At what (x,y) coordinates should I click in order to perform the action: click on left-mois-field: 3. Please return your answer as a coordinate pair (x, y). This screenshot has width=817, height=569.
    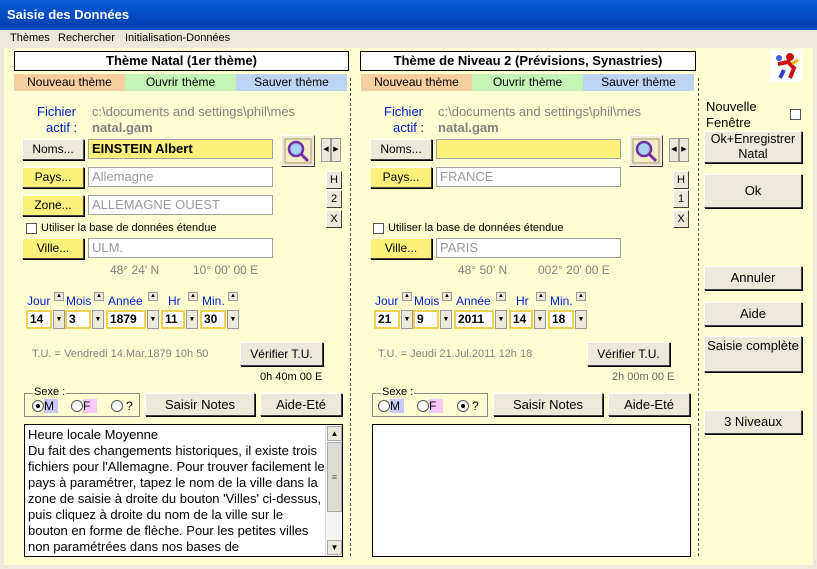
    Looking at the image, I should click on (78, 319).